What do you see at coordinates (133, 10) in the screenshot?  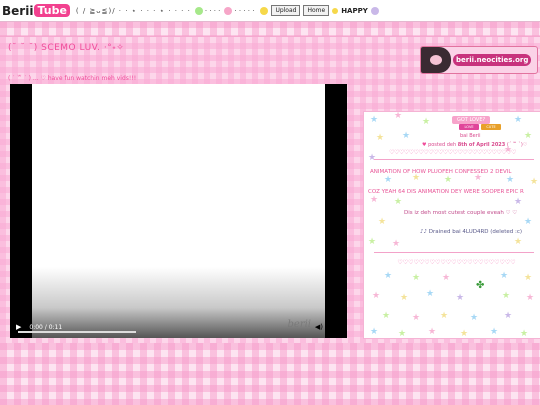 I see `nav-decoration: ( / ≧ᴗ≦)/ · · ⋆ · · · ⋆ · · · ·` at bounding box center [133, 10].